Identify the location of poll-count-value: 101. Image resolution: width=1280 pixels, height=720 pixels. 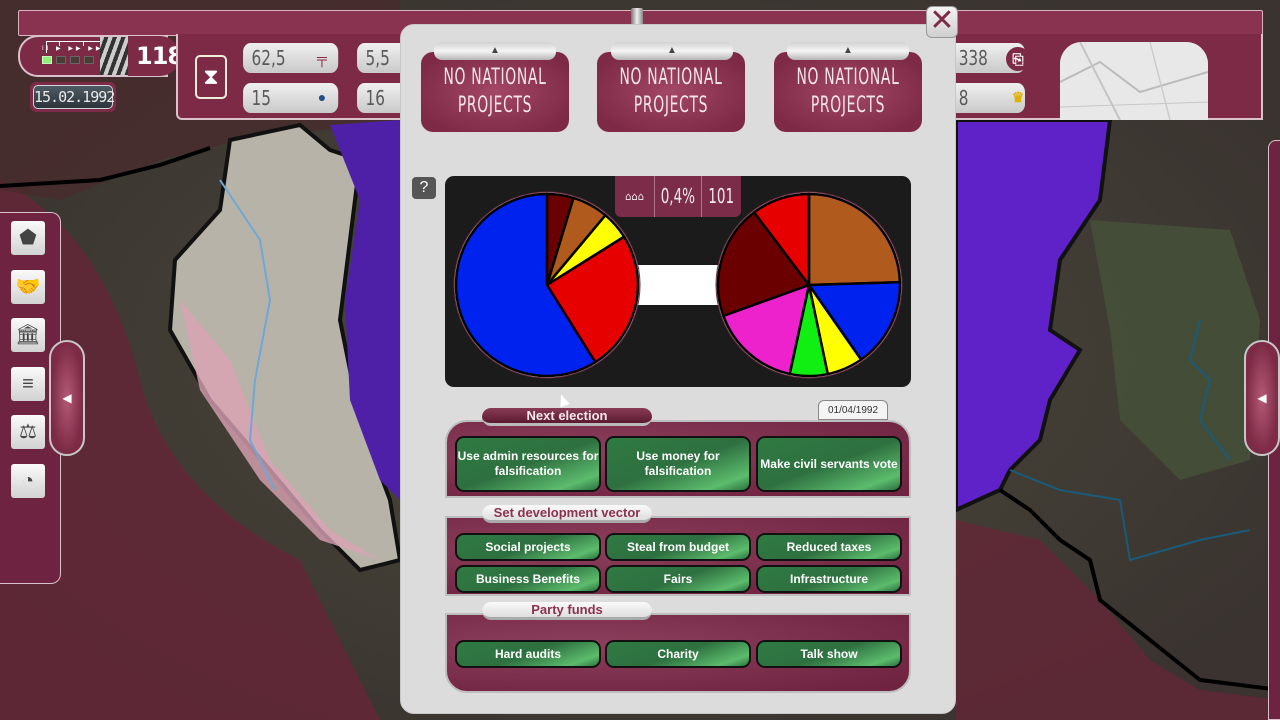
(721, 196).